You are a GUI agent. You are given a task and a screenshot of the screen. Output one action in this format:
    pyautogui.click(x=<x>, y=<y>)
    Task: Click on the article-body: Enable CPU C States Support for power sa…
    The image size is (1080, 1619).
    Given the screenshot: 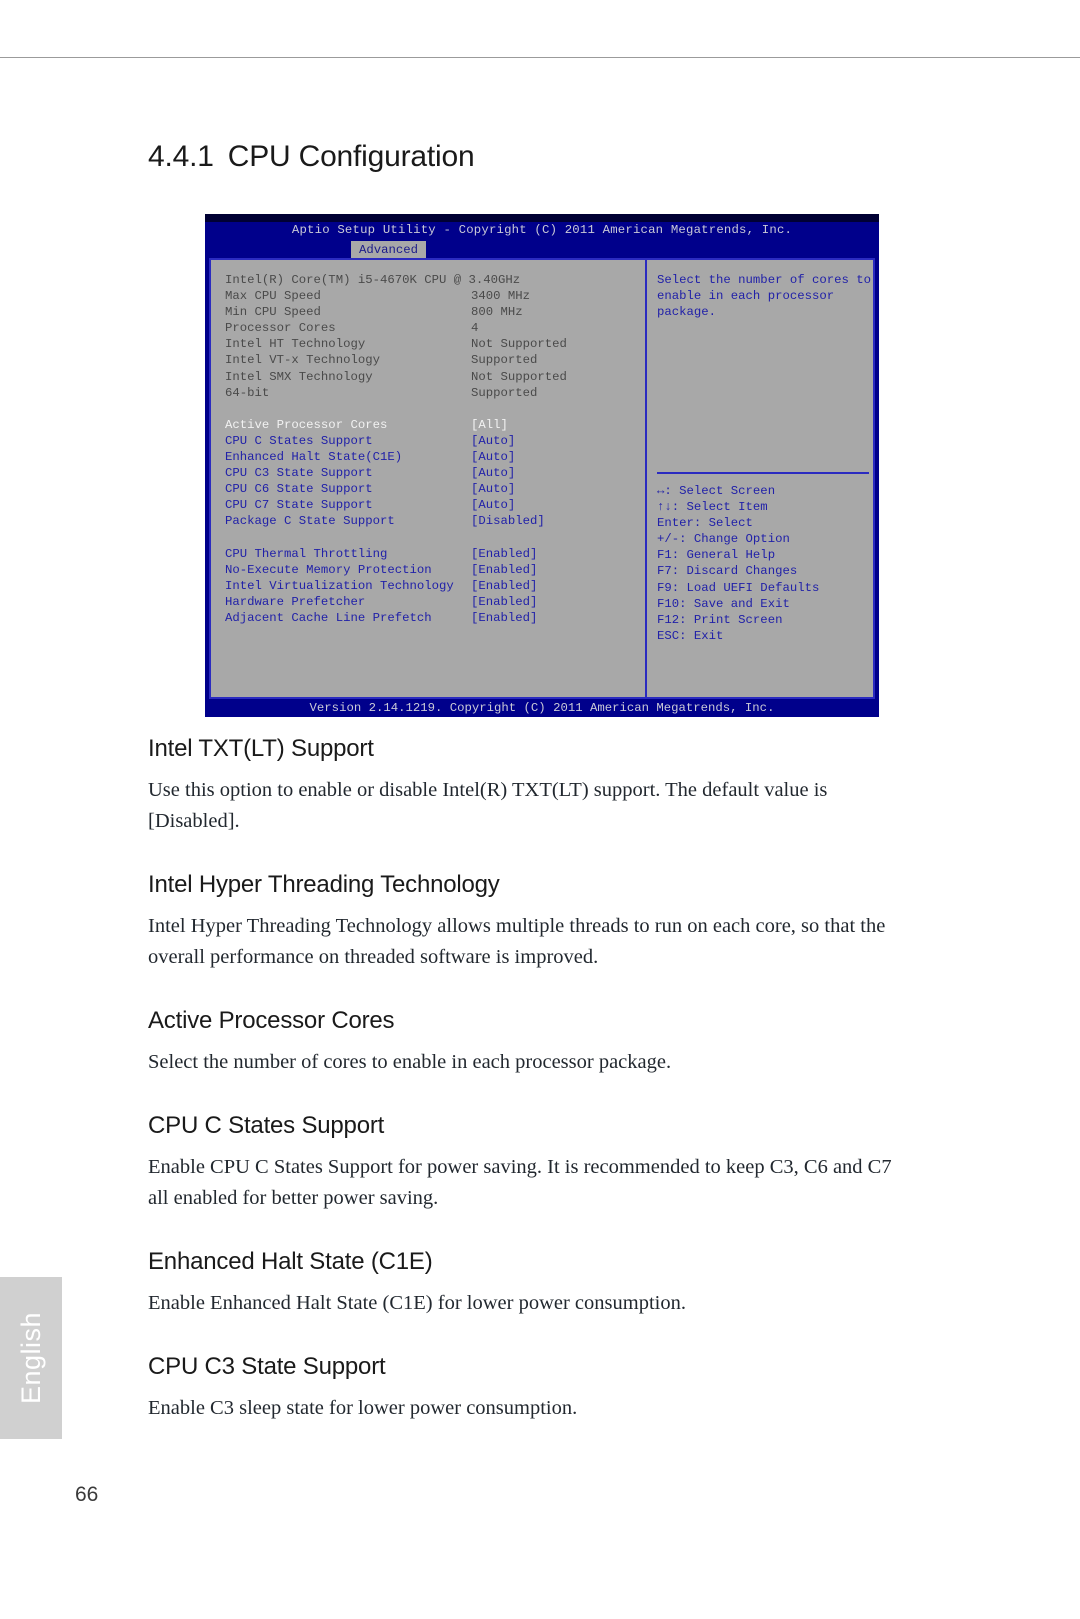 What is the action you would take?
    pyautogui.click(x=520, y=1182)
    